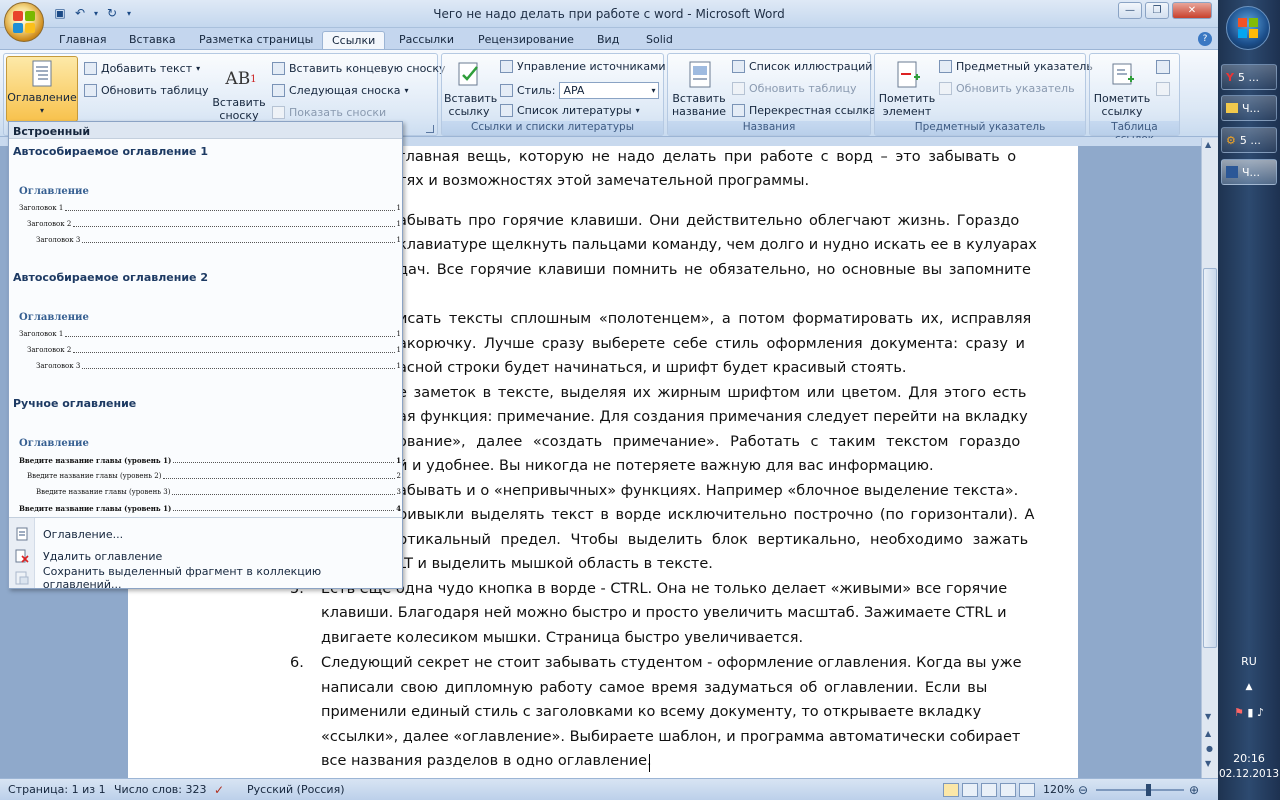 This screenshot has height=800, width=1280. What do you see at coordinates (1249, 687) in the screenshot?
I see `tray-expand-icon: ▲` at bounding box center [1249, 687].